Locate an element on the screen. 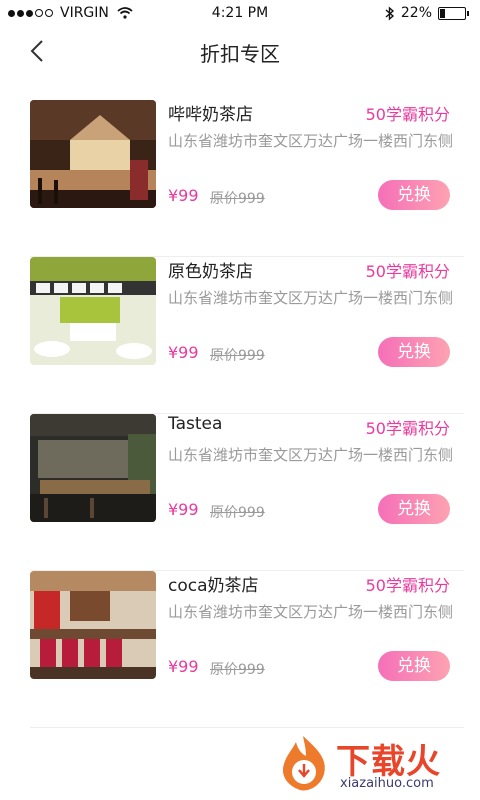 This screenshot has height=800, width=480. watermark-url: xiazaihuo.com is located at coordinates (387, 783).